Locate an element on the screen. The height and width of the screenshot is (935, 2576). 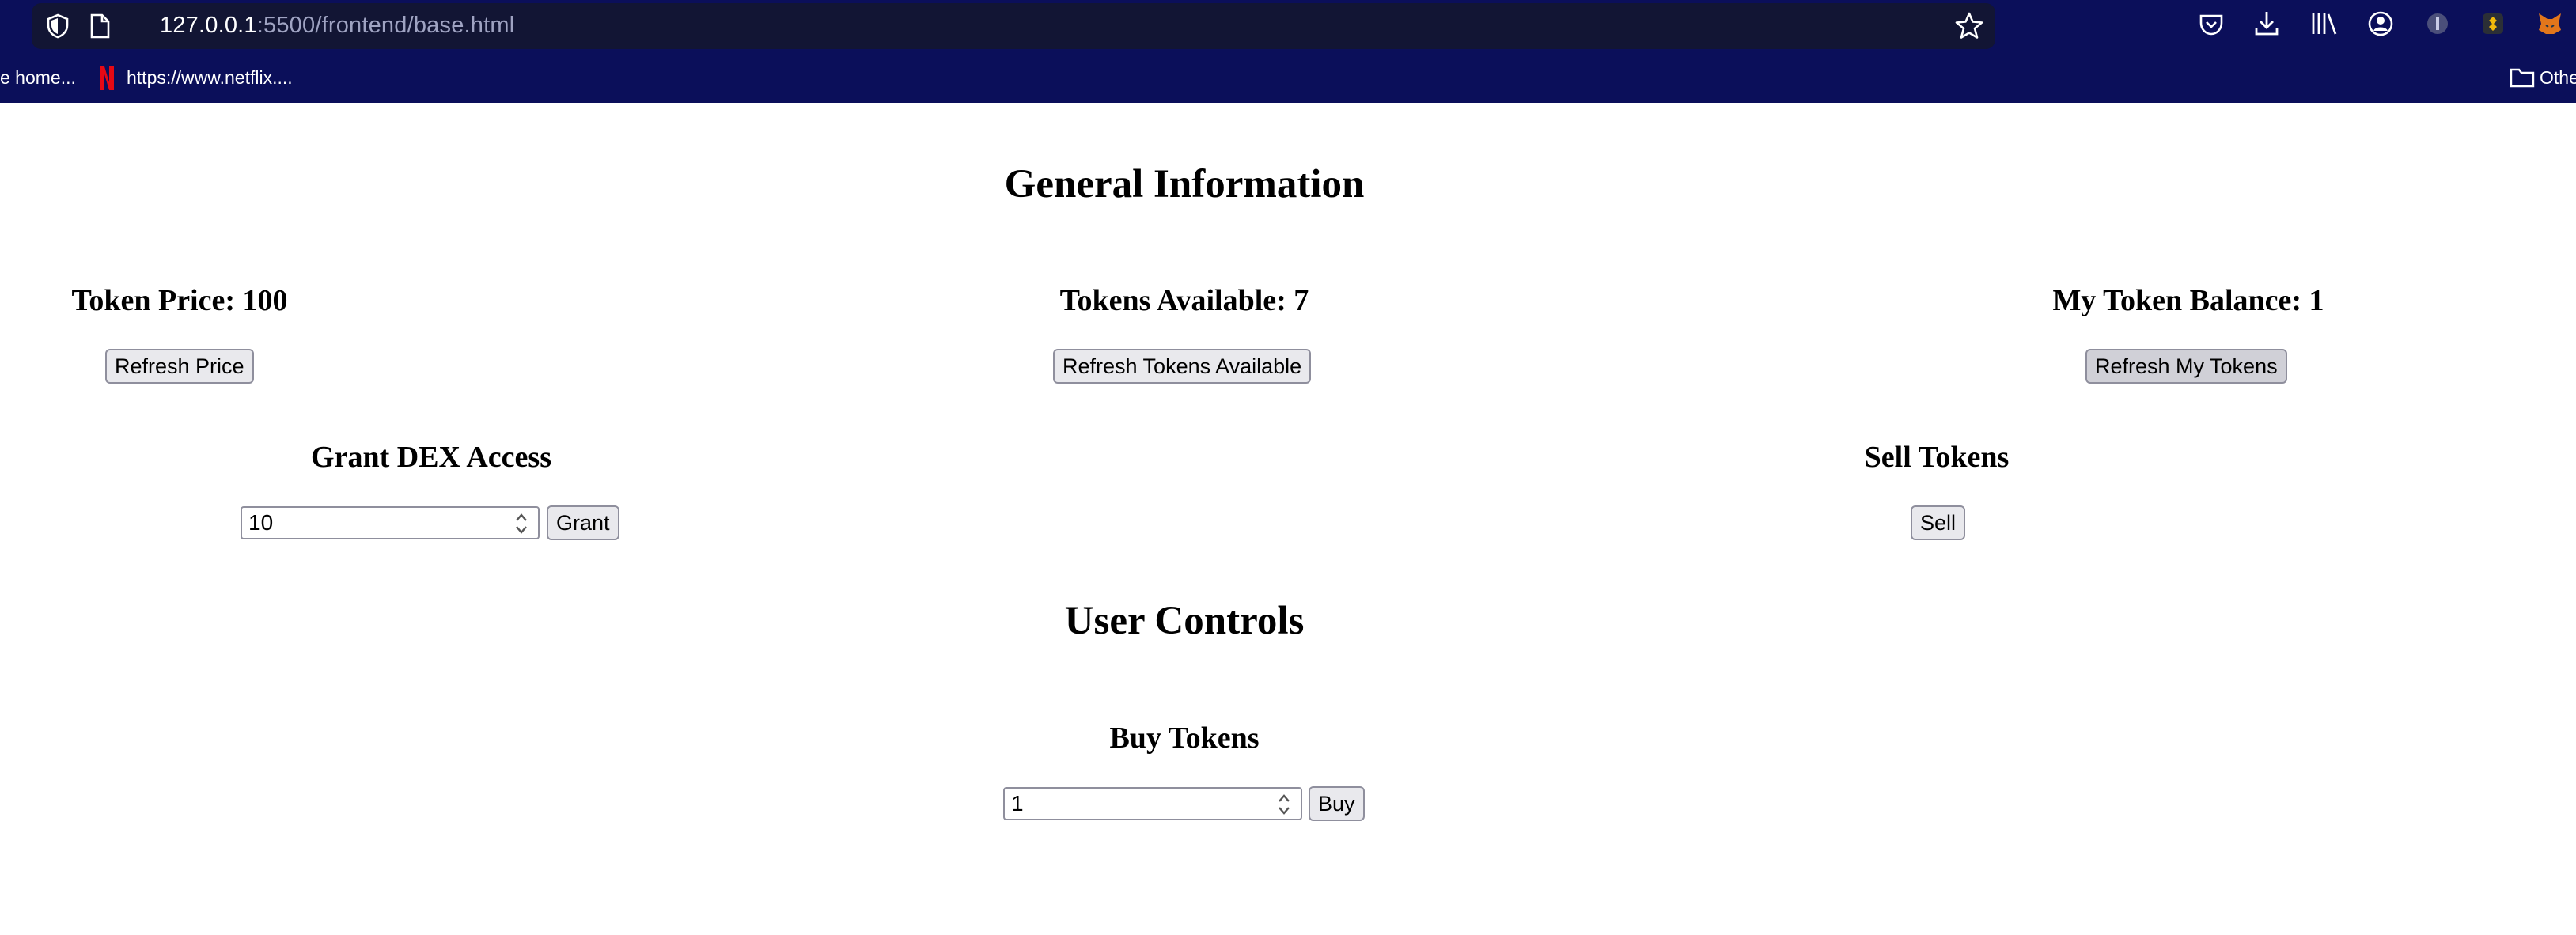
page-icon is located at coordinates (100, 26).